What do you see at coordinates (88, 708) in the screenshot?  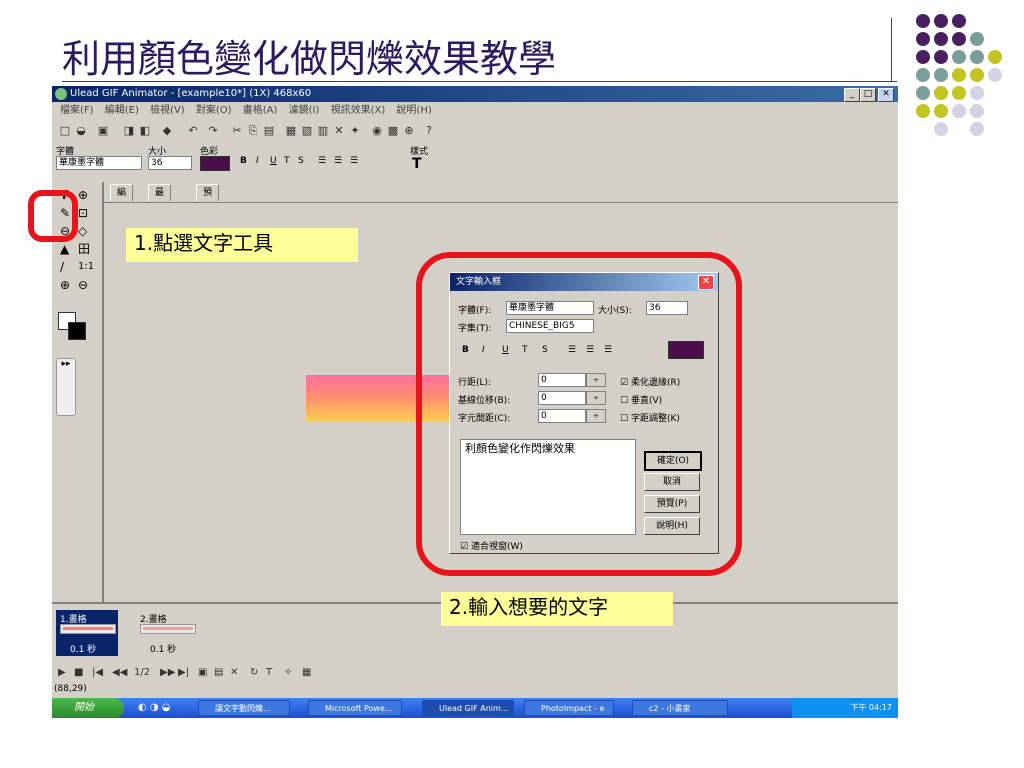 I see `start-button: 開始` at bounding box center [88, 708].